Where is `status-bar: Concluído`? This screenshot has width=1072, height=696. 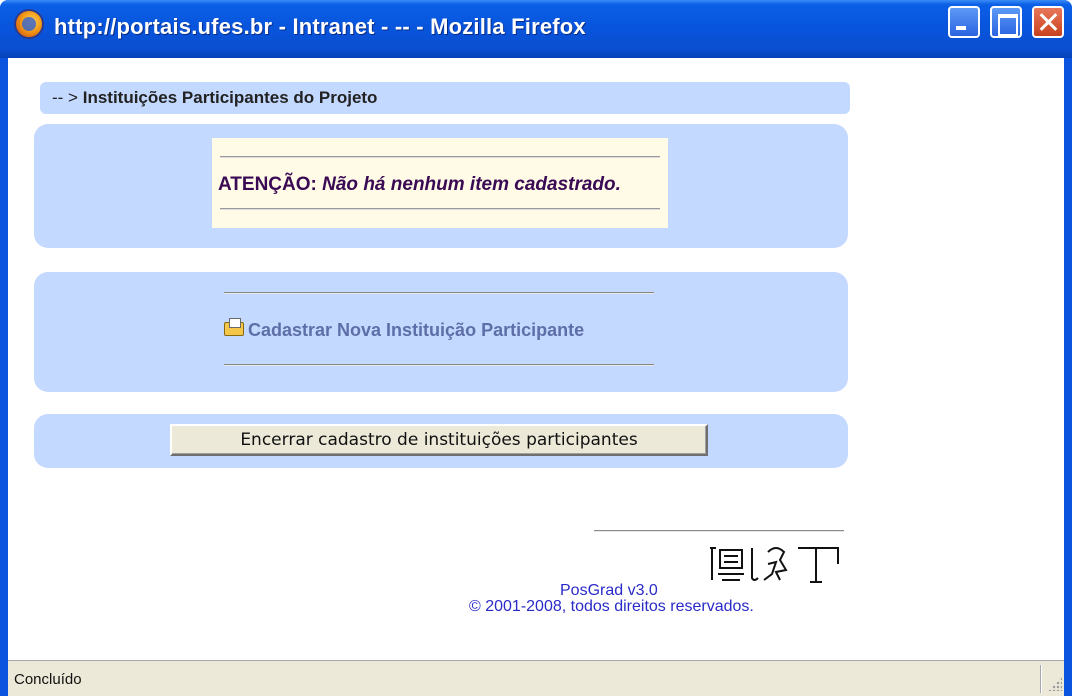
status-bar: Concluído is located at coordinates (536, 678).